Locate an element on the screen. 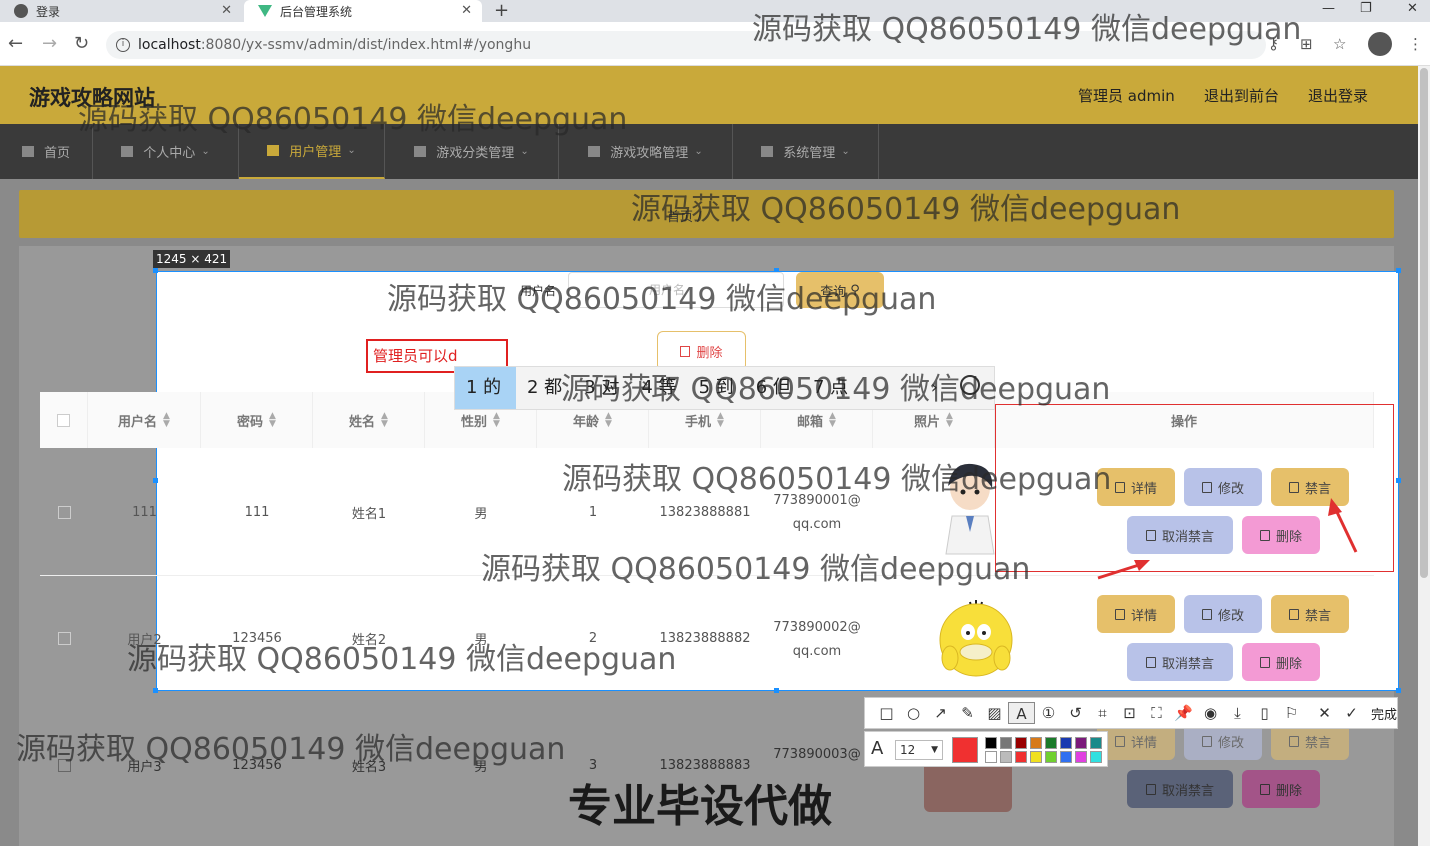 The height and width of the screenshot is (846, 1430). button-label: 禁言 is located at coordinates (1317, 616).